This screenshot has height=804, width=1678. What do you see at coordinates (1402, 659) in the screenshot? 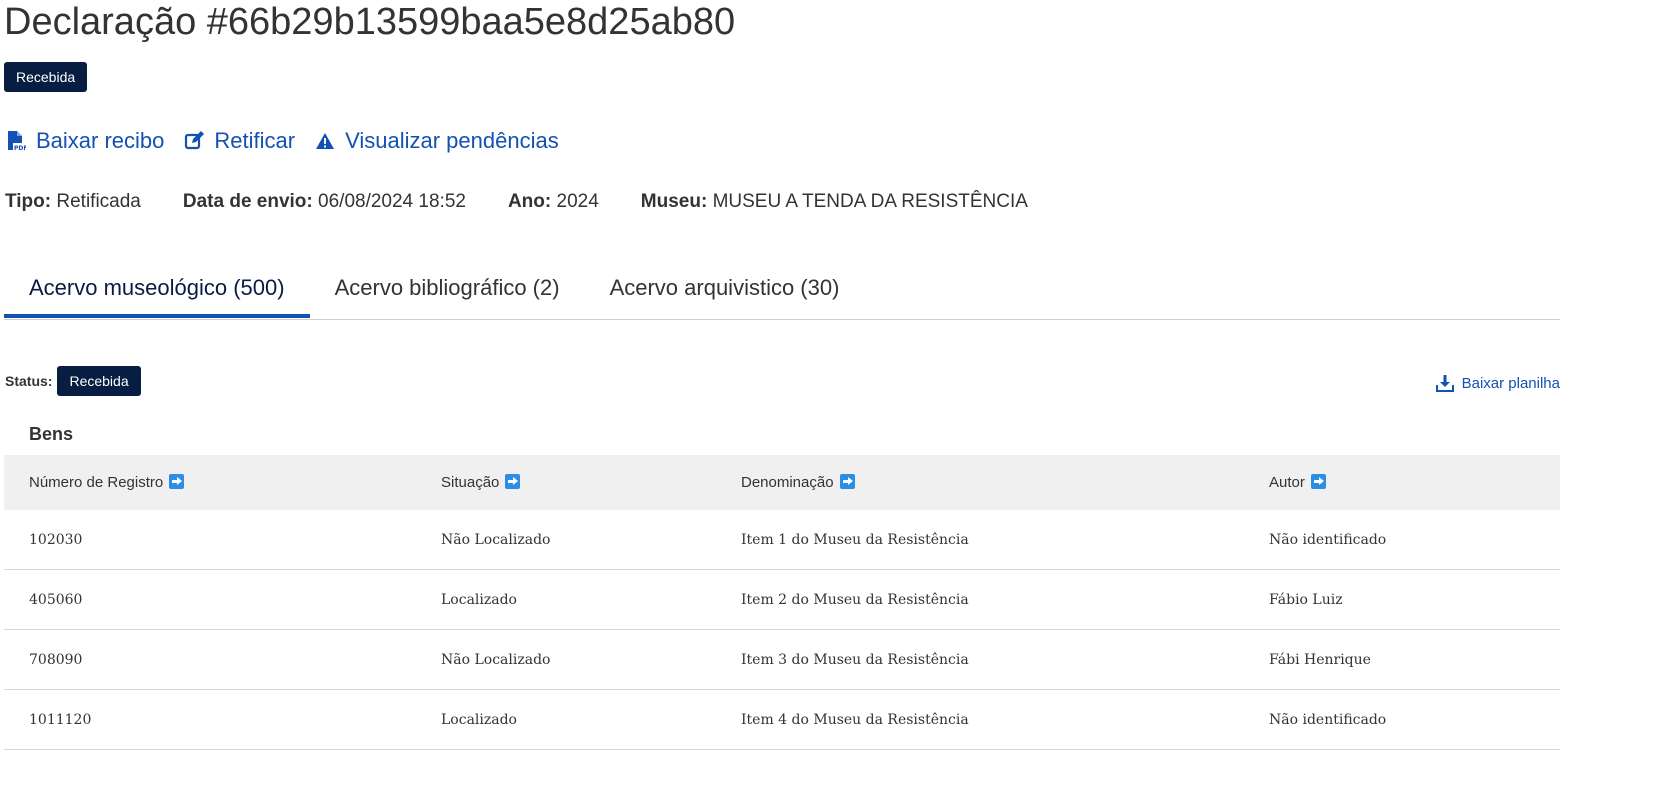
I see `cell-autor: Fábi Henrique` at bounding box center [1402, 659].